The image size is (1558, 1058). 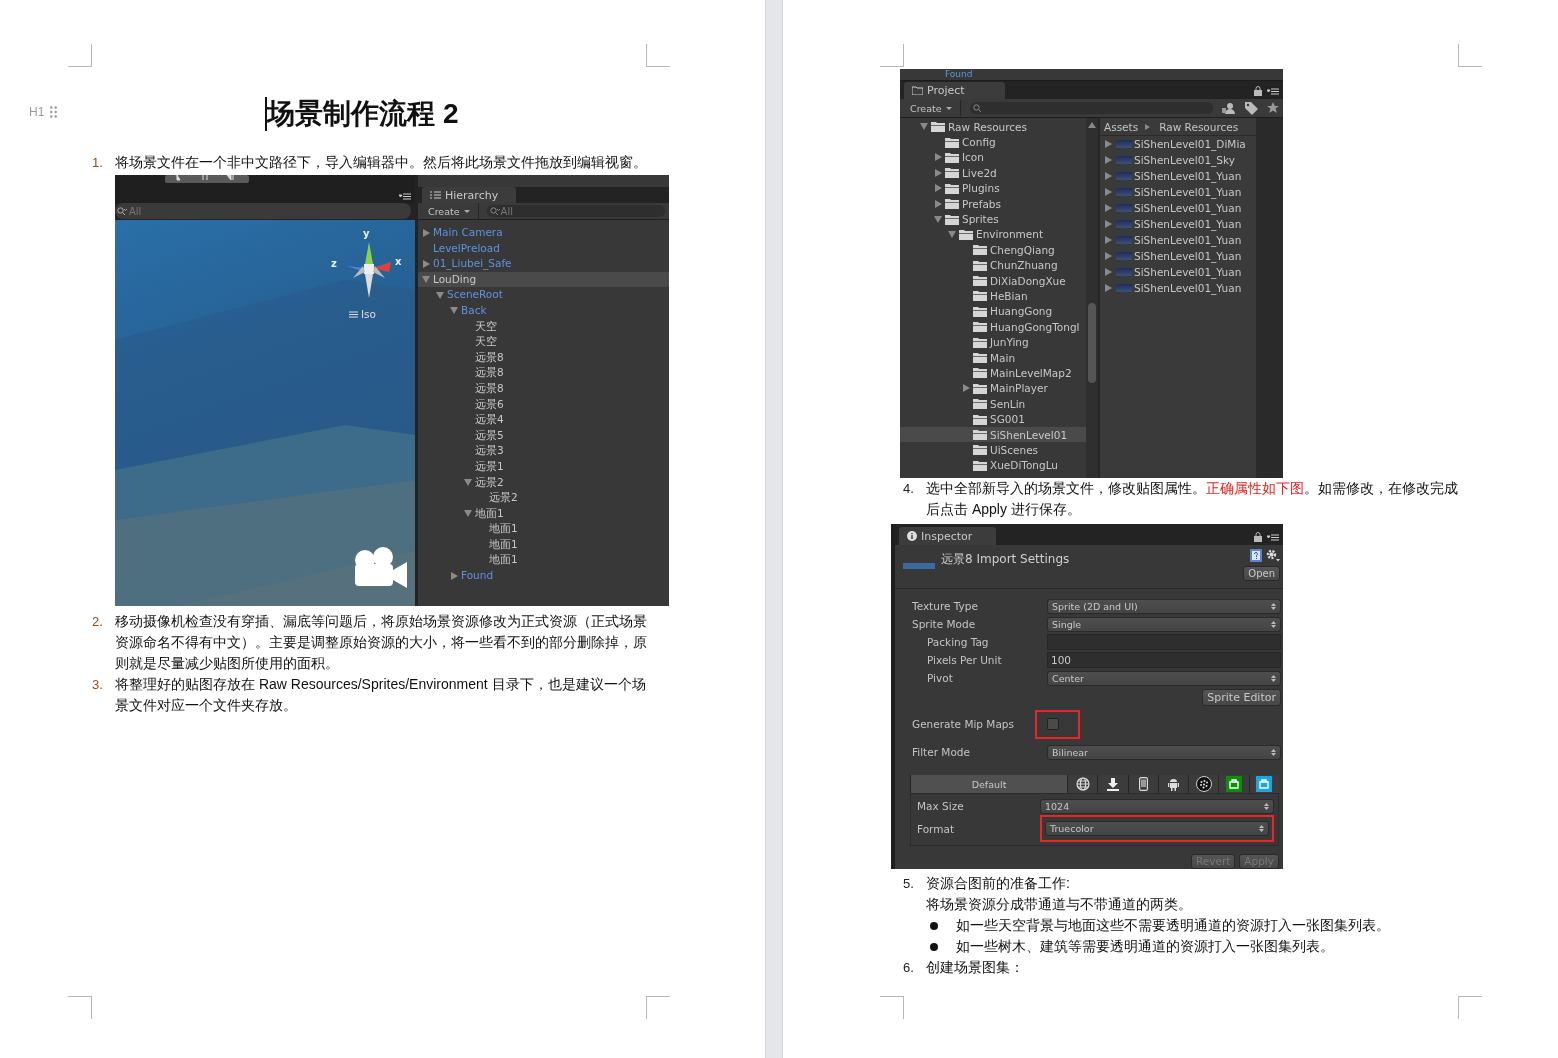 What do you see at coordinates (54, 112) in the screenshot?
I see `drag-handle-icon` at bounding box center [54, 112].